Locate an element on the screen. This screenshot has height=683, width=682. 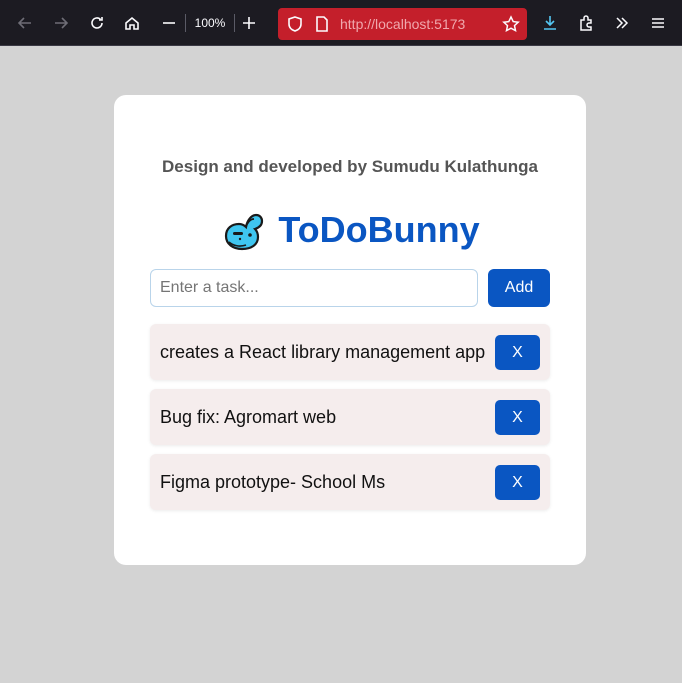
url-text: http://localhost:5173 is located at coordinates (402, 24).